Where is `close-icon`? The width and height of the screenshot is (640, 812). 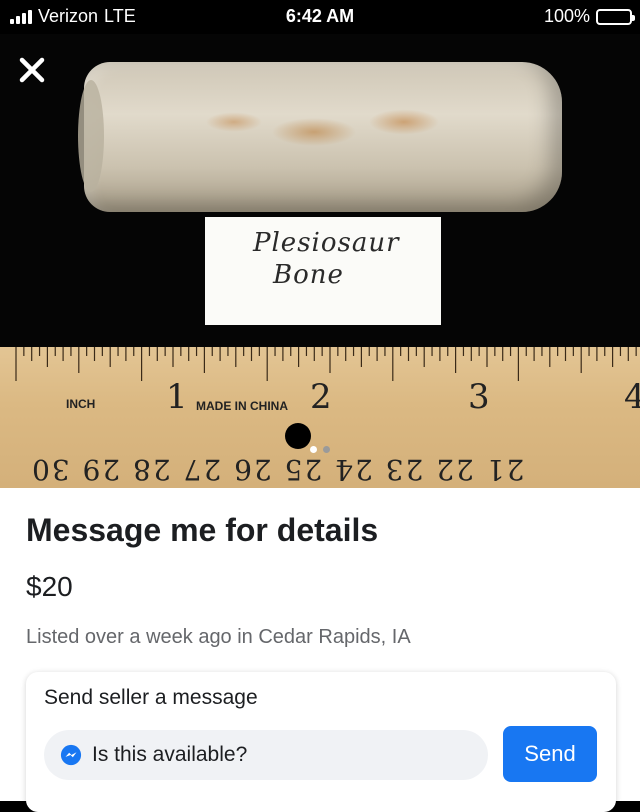
close-icon is located at coordinates (32, 70).